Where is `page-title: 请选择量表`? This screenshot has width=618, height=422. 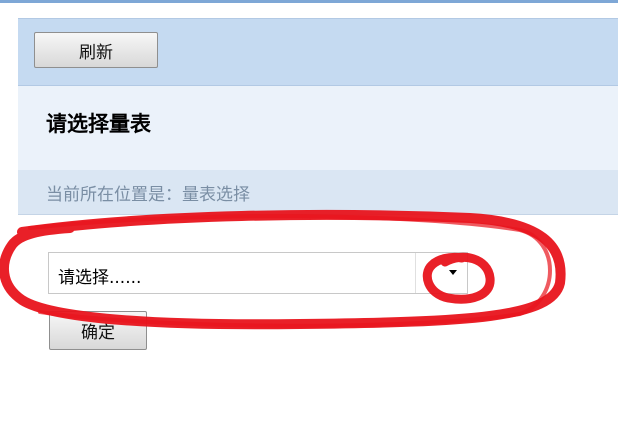
page-title: 请选择量表 is located at coordinates (98, 124).